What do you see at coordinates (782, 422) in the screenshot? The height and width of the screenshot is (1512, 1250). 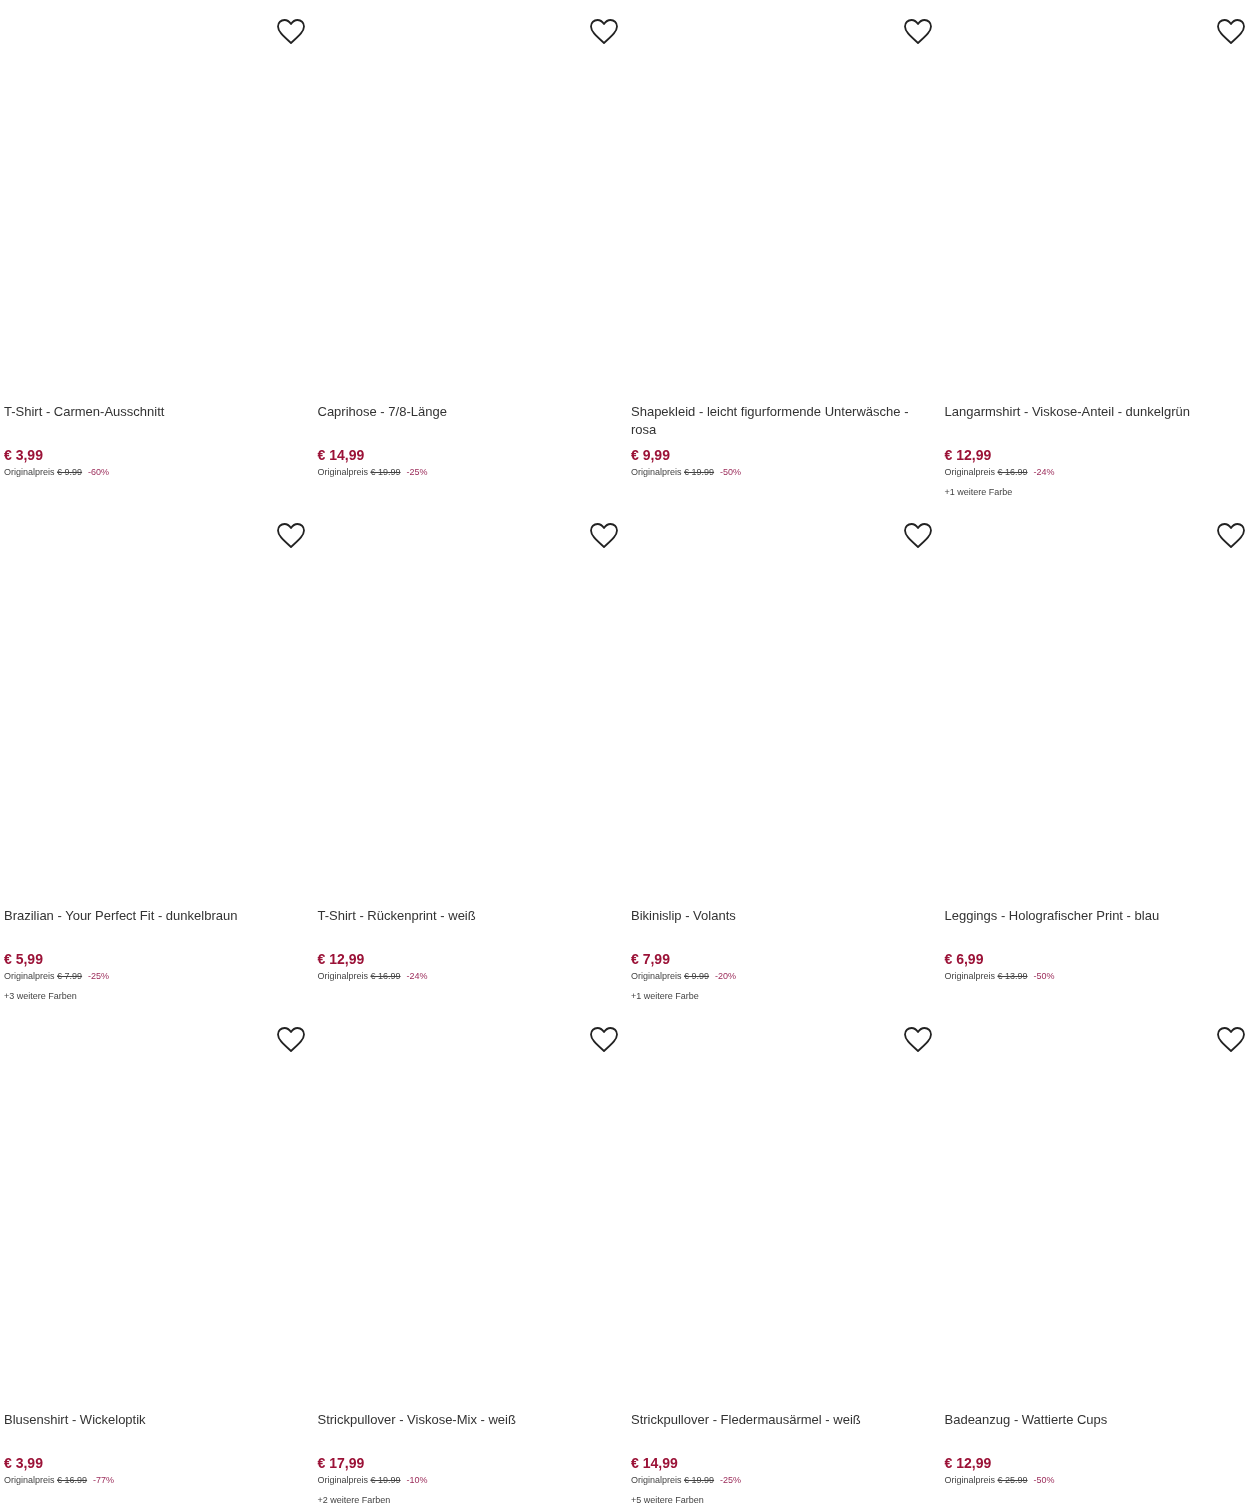 I see `product-title: Shapekleid - leicht figurformende Unterwäsche - rosa` at bounding box center [782, 422].